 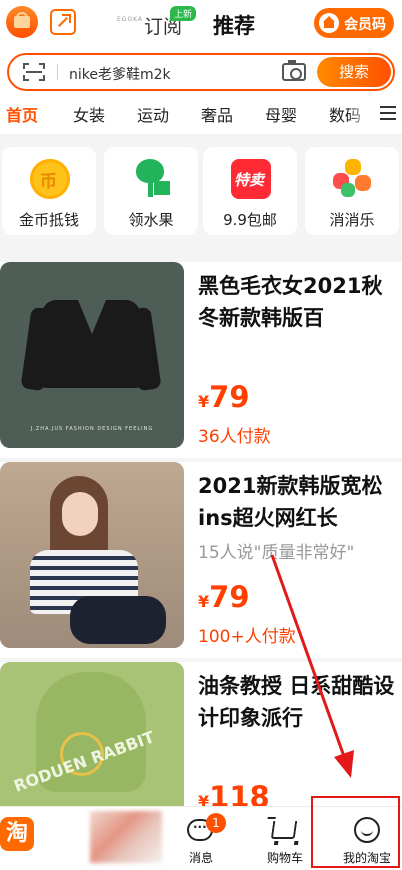 I want to click on product-image, so click(x=92, y=555).